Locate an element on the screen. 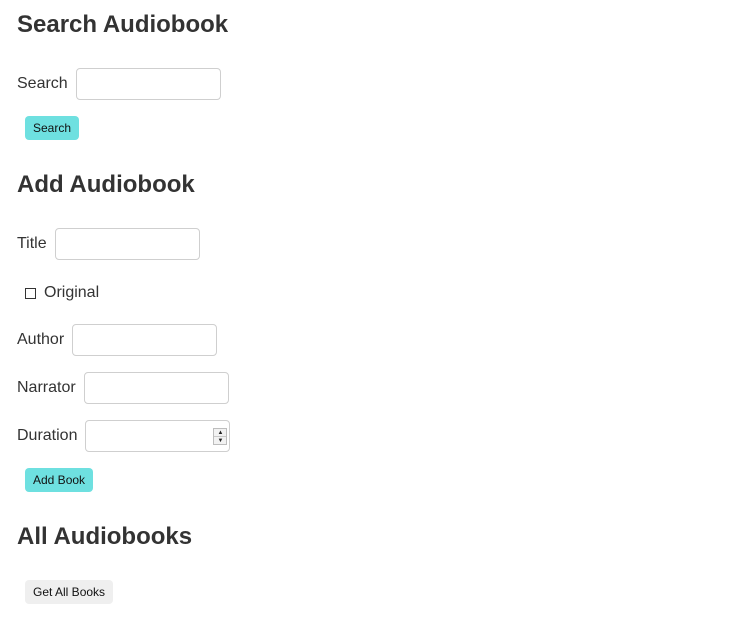 Image resolution: width=746 pixels, height=643 pixels. search-button: Search is located at coordinates (52, 128).